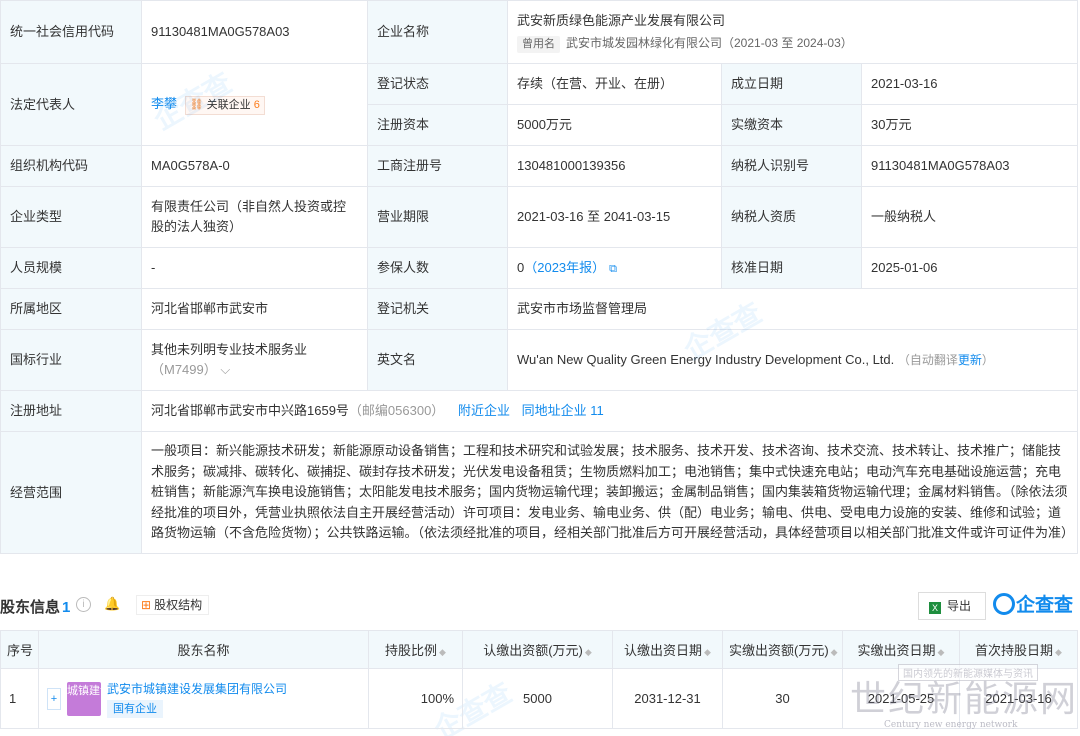 This screenshot has height=736, width=1080. Describe the element at coordinates (71, 492) in the screenshot. I see `scope-label: 经营范围` at that location.